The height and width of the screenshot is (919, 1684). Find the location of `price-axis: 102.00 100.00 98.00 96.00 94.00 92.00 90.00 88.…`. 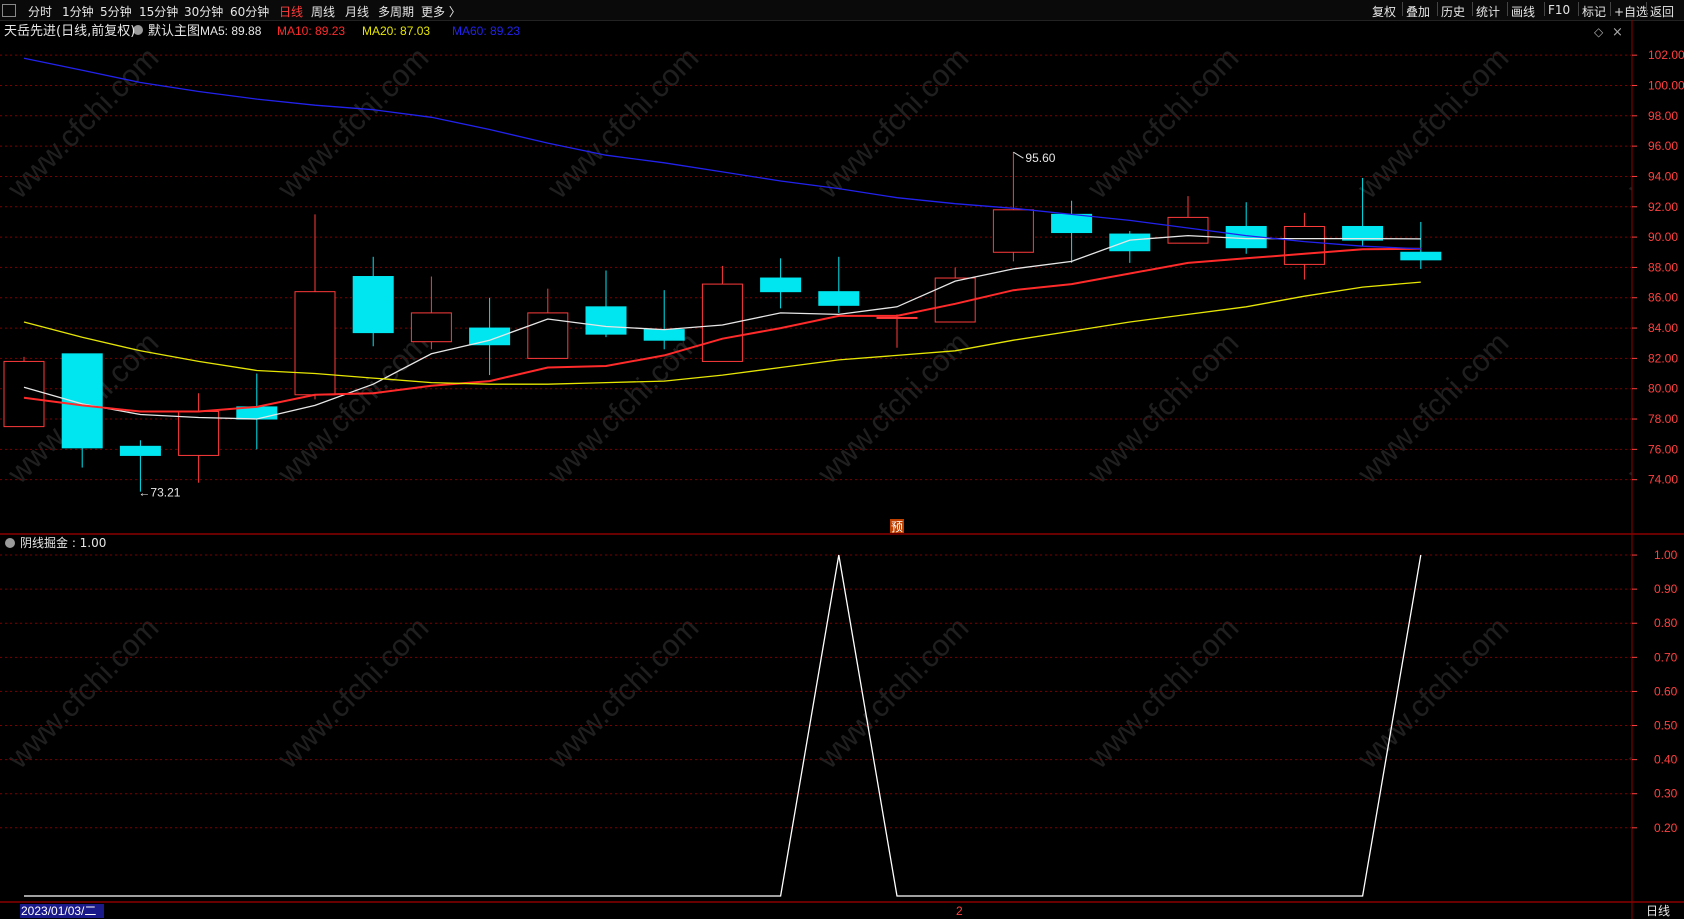

price-axis: 102.00 100.00 98.00 96.00 94.00 92.00 90.00 88.… is located at coordinates (1658, 441).